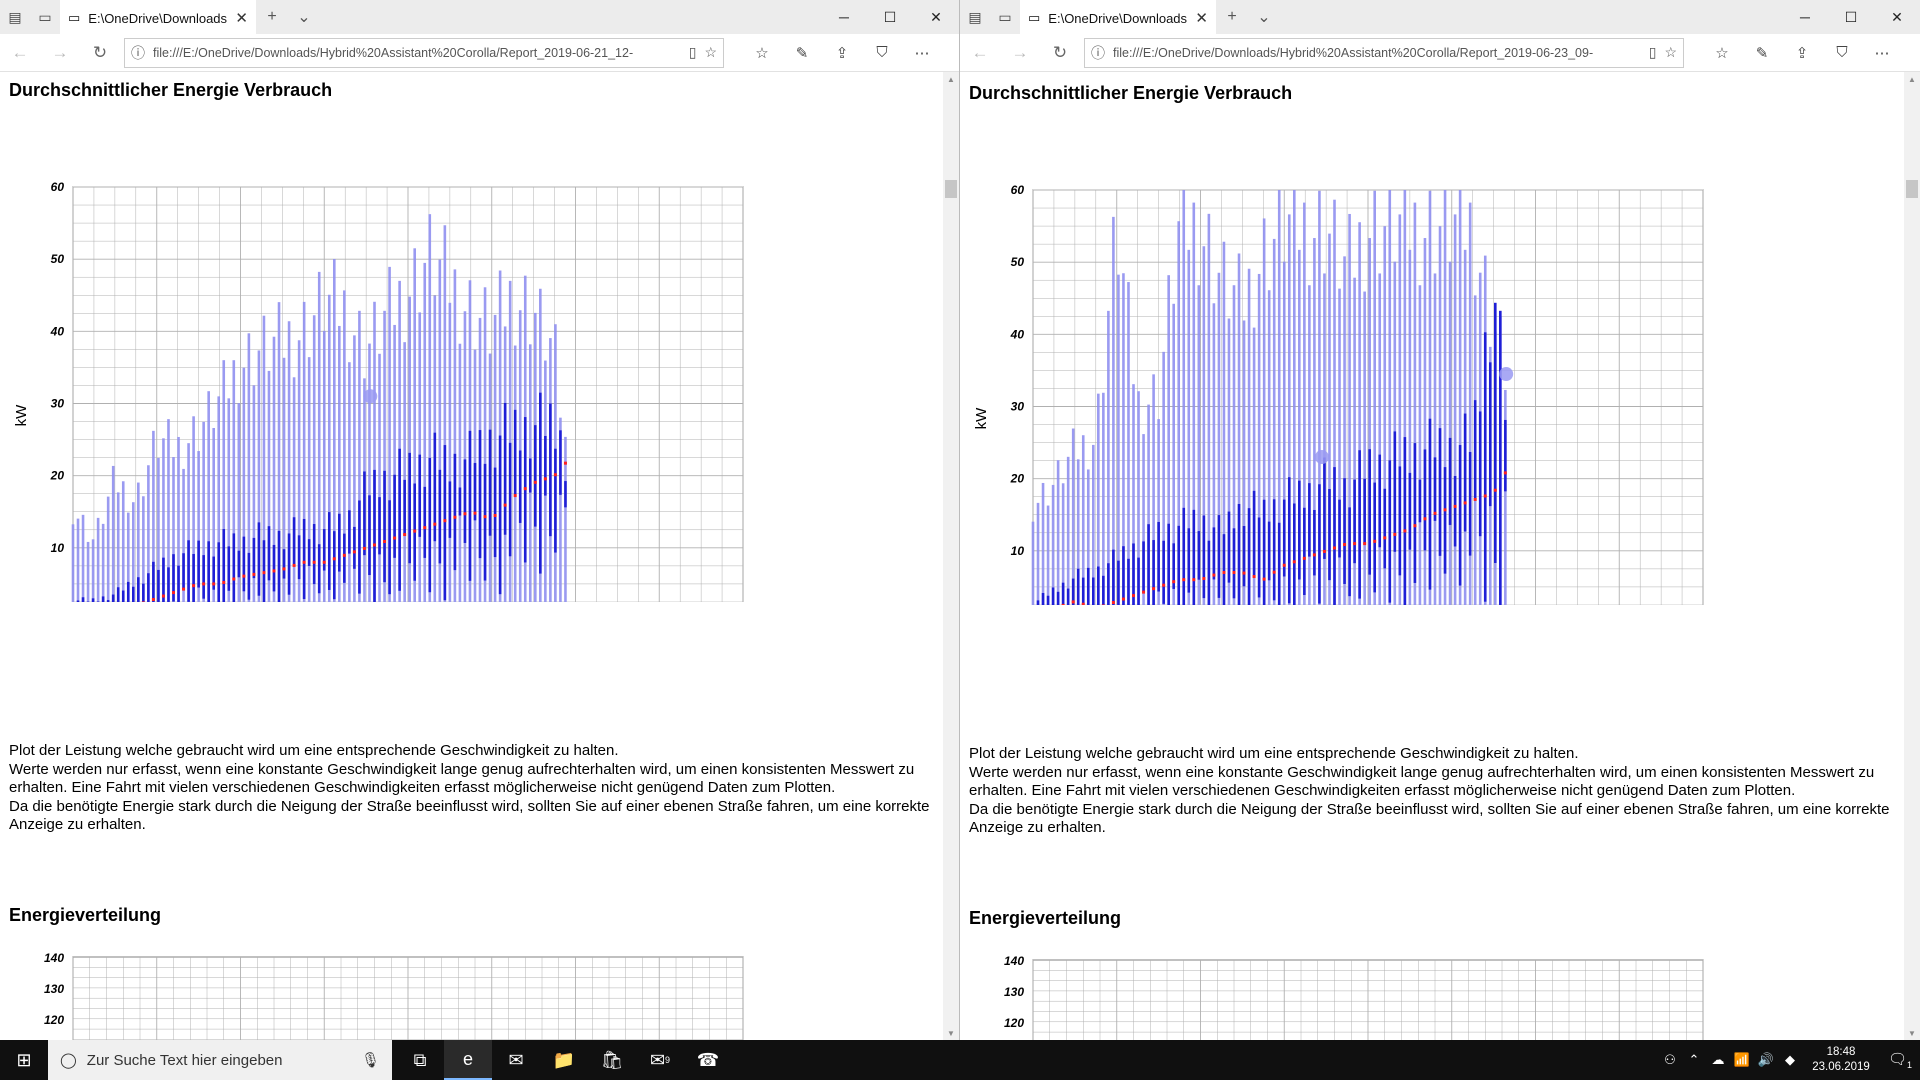  What do you see at coordinates (1766, 1060) in the screenshot?
I see `volume-icon: 🔊` at bounding box center [1766, 1060].